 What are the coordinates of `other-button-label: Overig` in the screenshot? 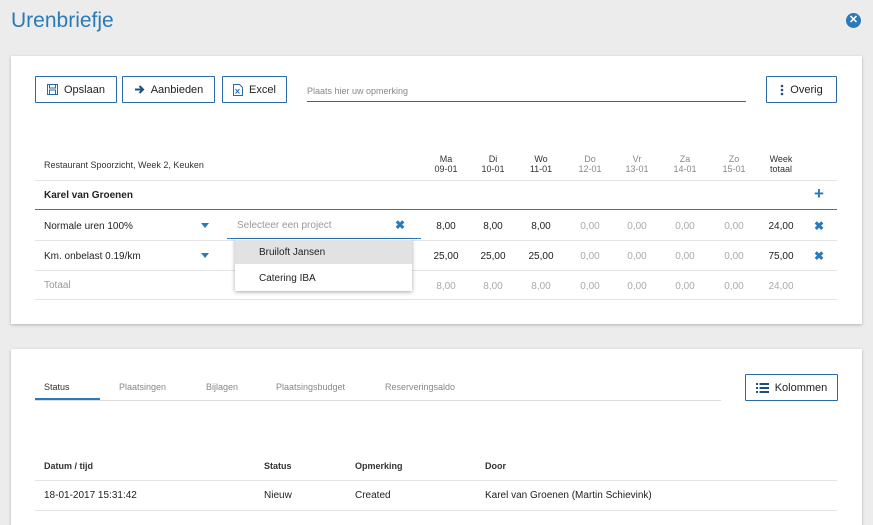 It's located at (806, 89).